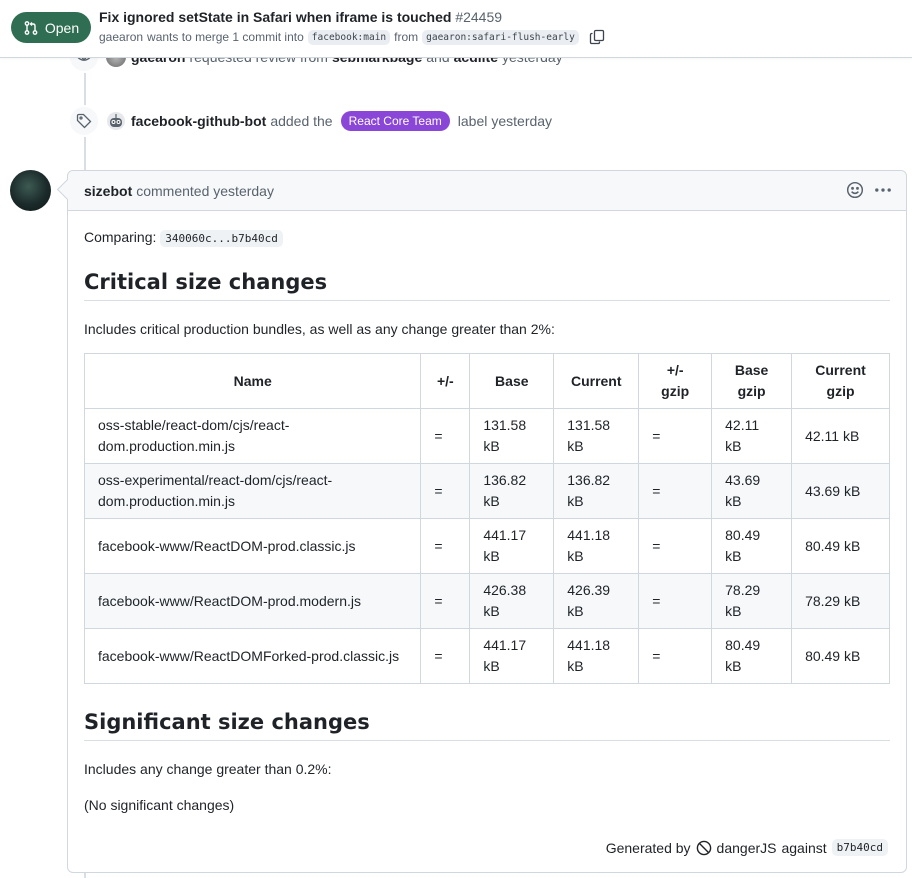 Image resolution: width=912 pixels, height=878 pixels. Describe the element at coordinates (108, 191) in the screenshot. I see `comment-author: sizebot` at that location.